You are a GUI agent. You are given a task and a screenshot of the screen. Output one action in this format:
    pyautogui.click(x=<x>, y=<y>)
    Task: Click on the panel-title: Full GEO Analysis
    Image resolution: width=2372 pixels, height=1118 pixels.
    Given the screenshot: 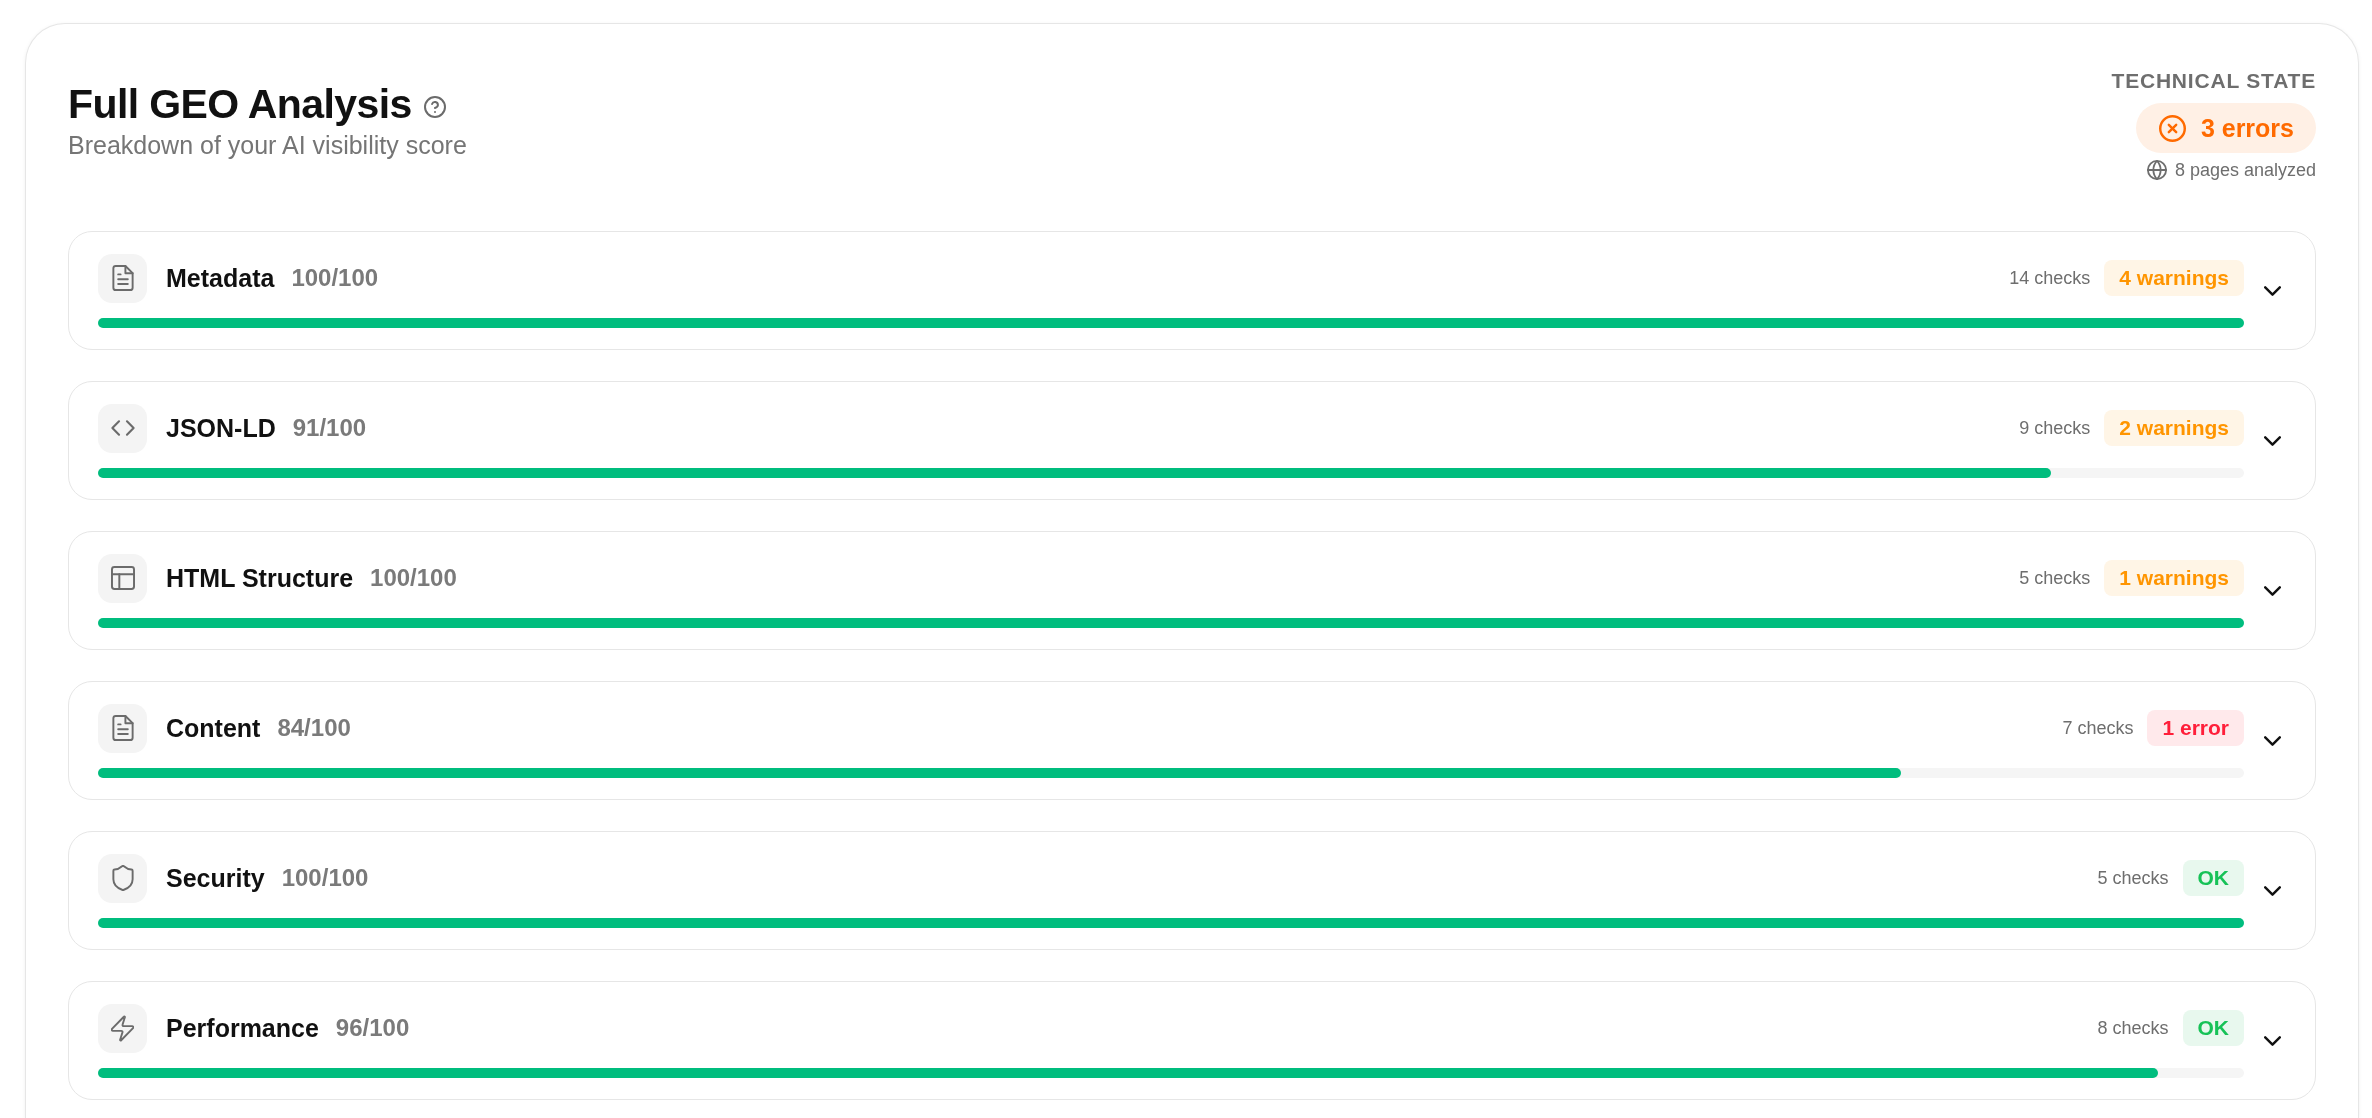 What is the action you would take?
    pyautogui.click(x=240, y=104)
    